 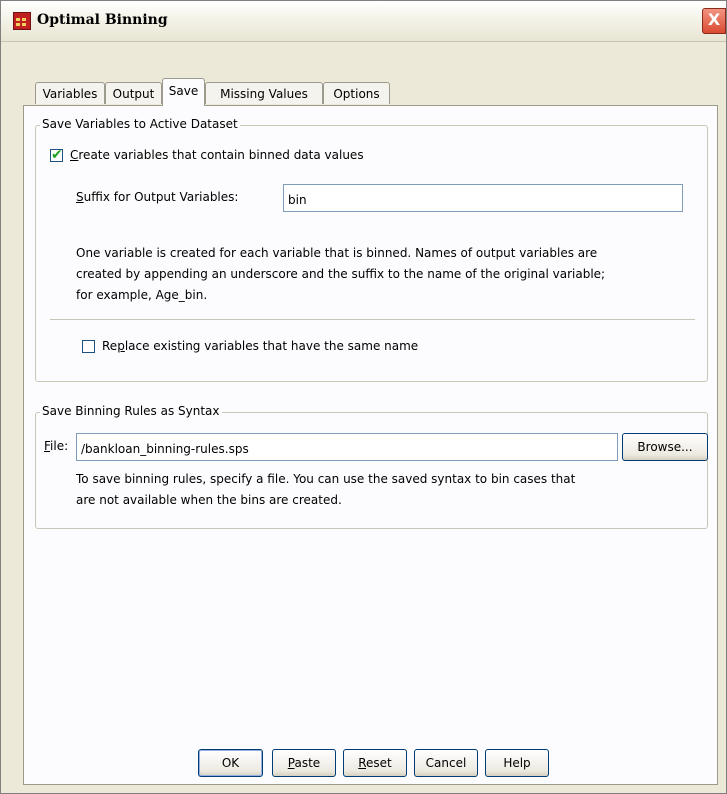 I want to click on table-icon, so click(x=22, y=21).